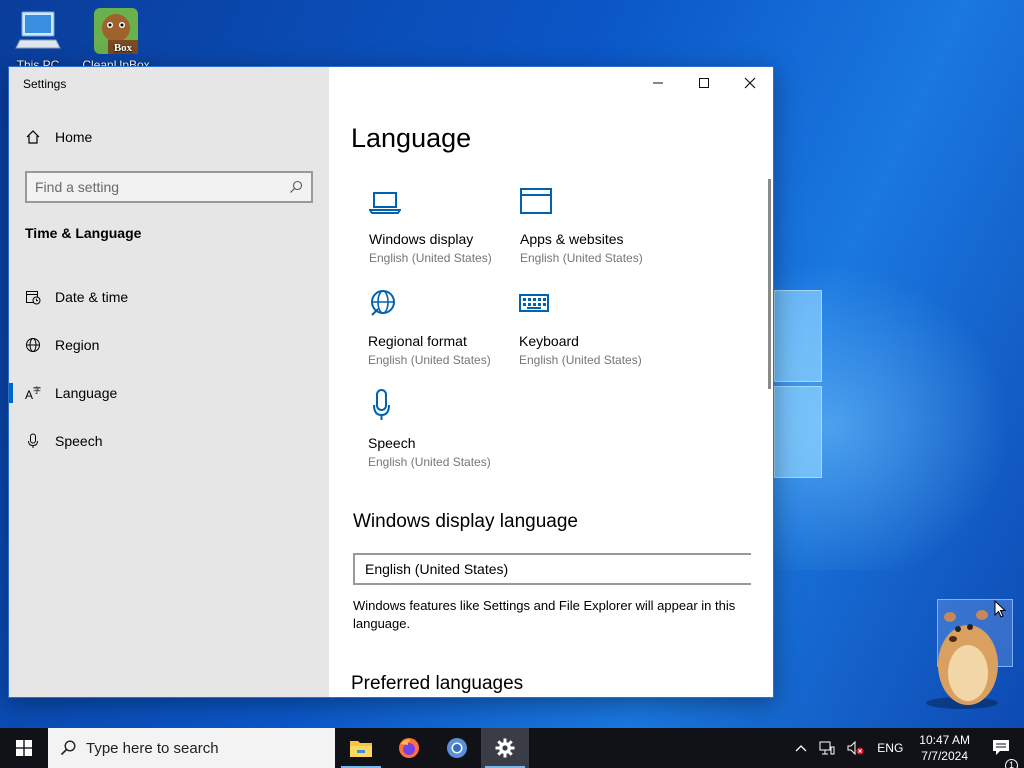 The width and height of the screenshot is (1024, 768). Describe the element at coordinates (443, 203) in the screenshot. I see `laptop-icon` at that location.